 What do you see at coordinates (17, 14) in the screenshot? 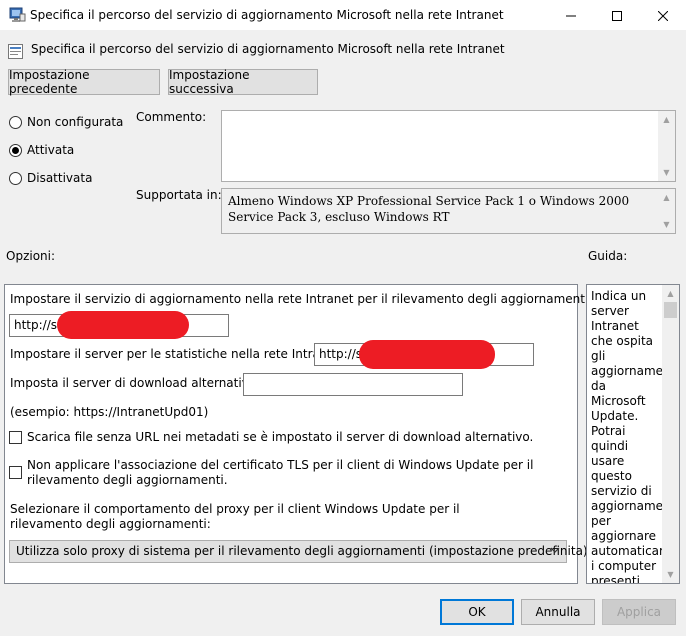
I see `policy-app-icon` at bounding box center [17, 14].